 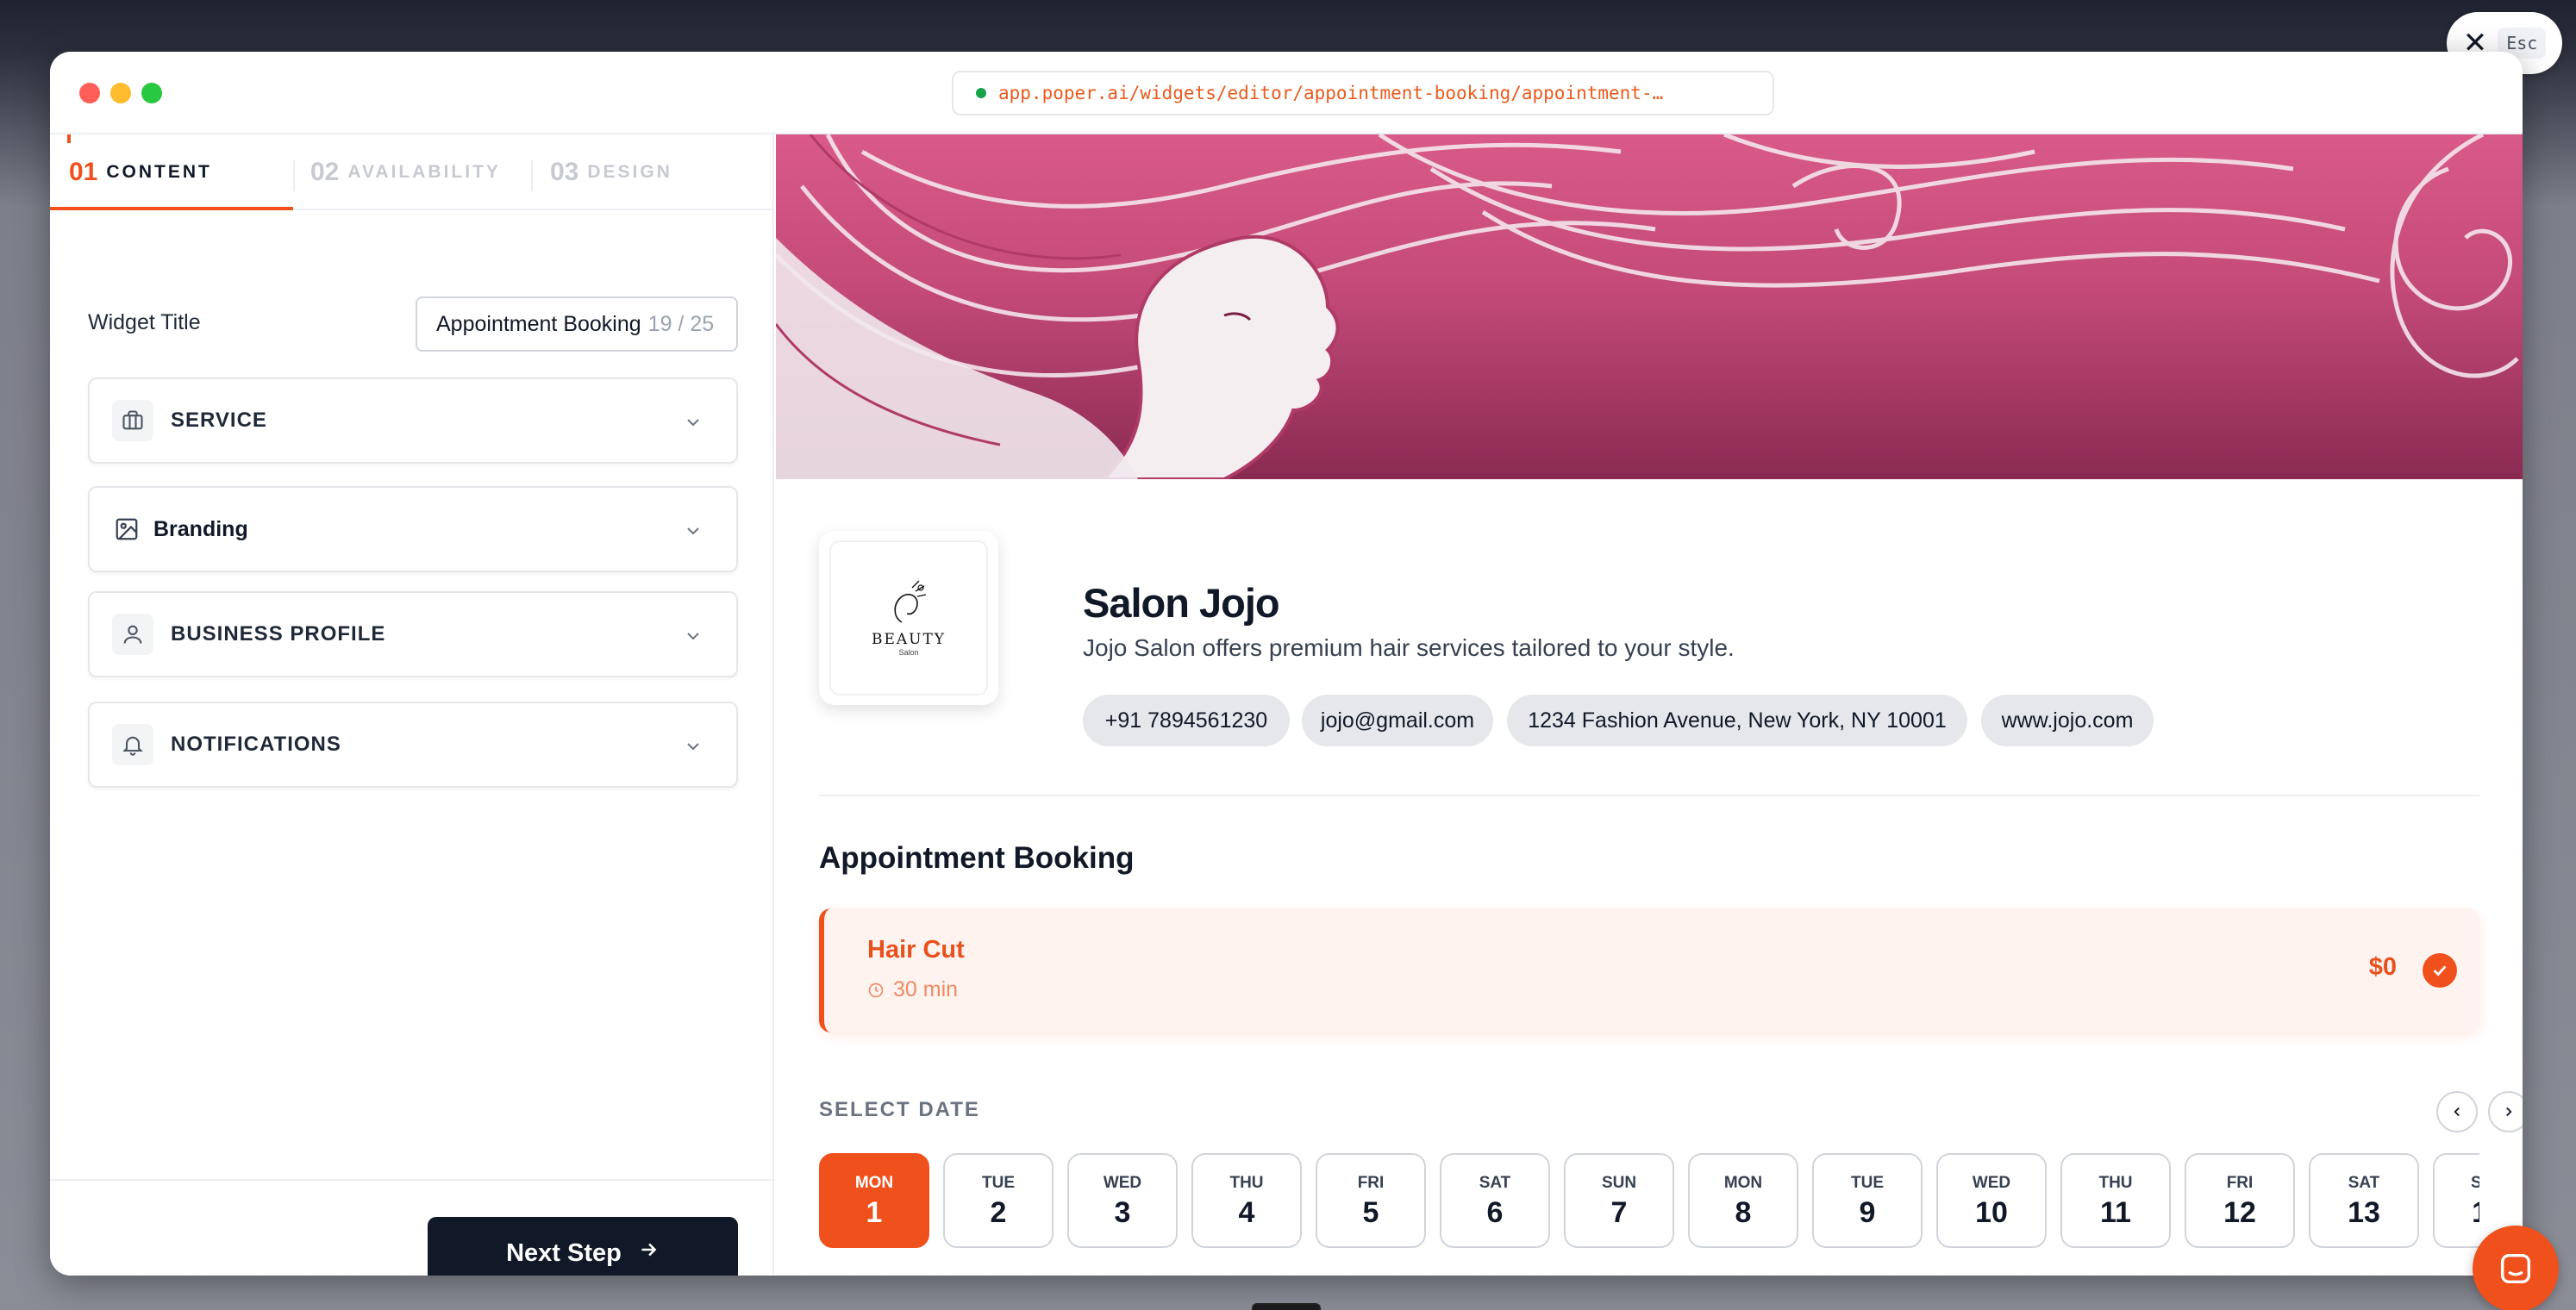 What do you see at coordinates (577, 324) in the screenshot?
I see `widget-title-input: Appointment Booking 19 / 25` at bounding box center [577, 324].